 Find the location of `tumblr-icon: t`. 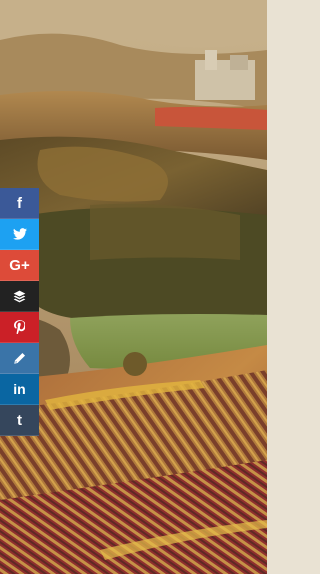

tumblr-icon: t is located at coordinates (19, 420).